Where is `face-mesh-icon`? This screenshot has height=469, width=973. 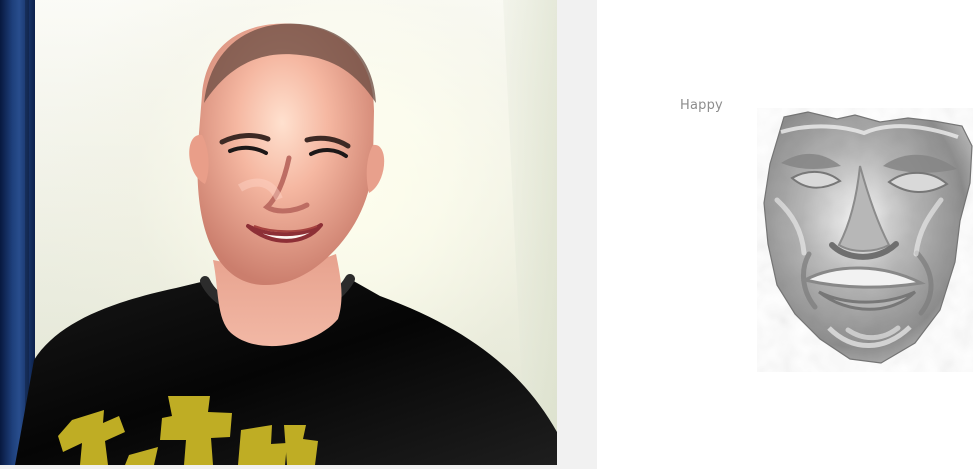
face-mesh-icon is located at coordinates (868, 237).